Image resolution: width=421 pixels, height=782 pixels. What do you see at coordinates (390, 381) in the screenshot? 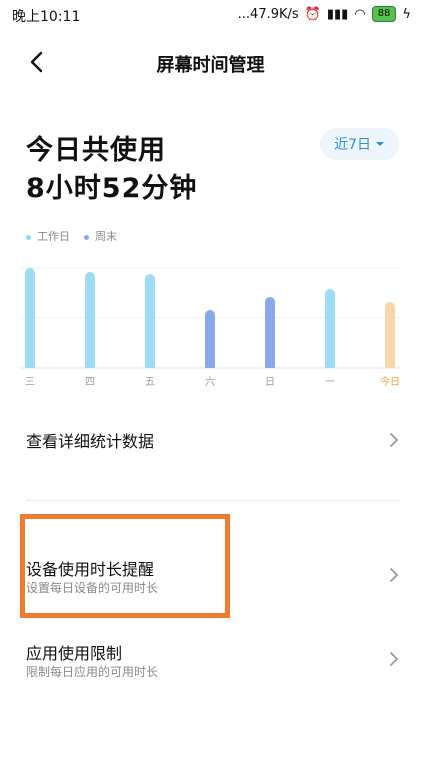
I see `chart-tick-label: 今日` at bounding box center [390, 381].